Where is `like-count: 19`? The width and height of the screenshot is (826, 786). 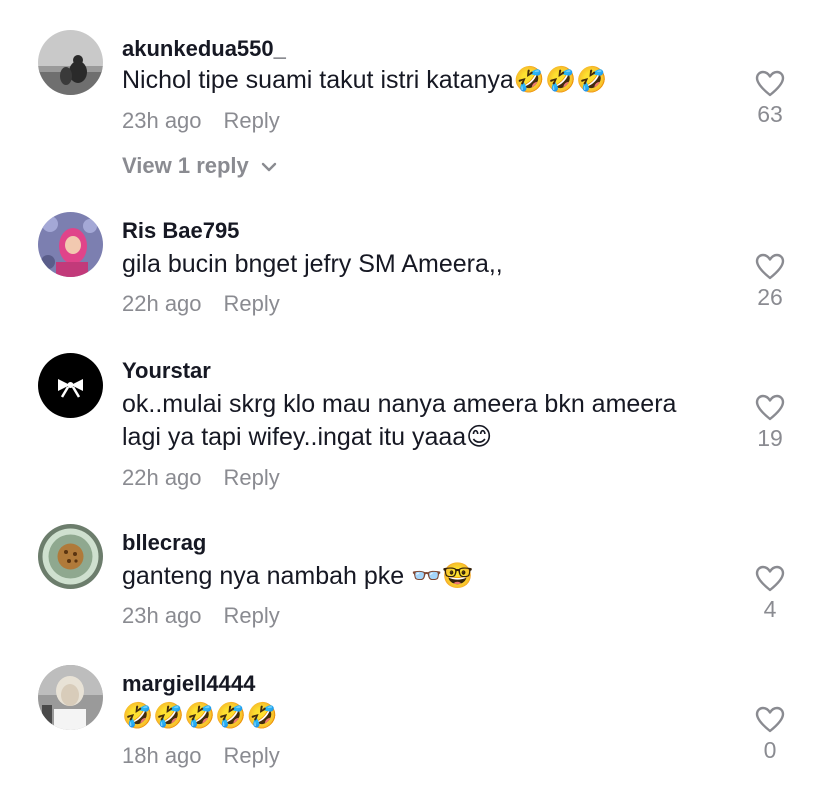
like-count: 19 is located at coordinates (770, 438).